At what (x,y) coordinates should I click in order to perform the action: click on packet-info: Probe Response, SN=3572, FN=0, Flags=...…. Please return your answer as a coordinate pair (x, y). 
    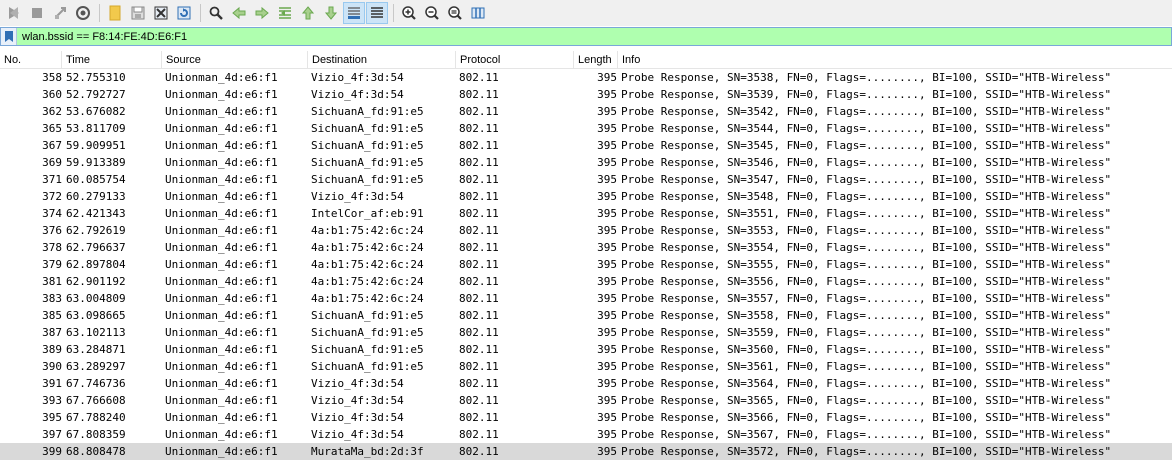
    Looking at the image, I should click on (866, 451).